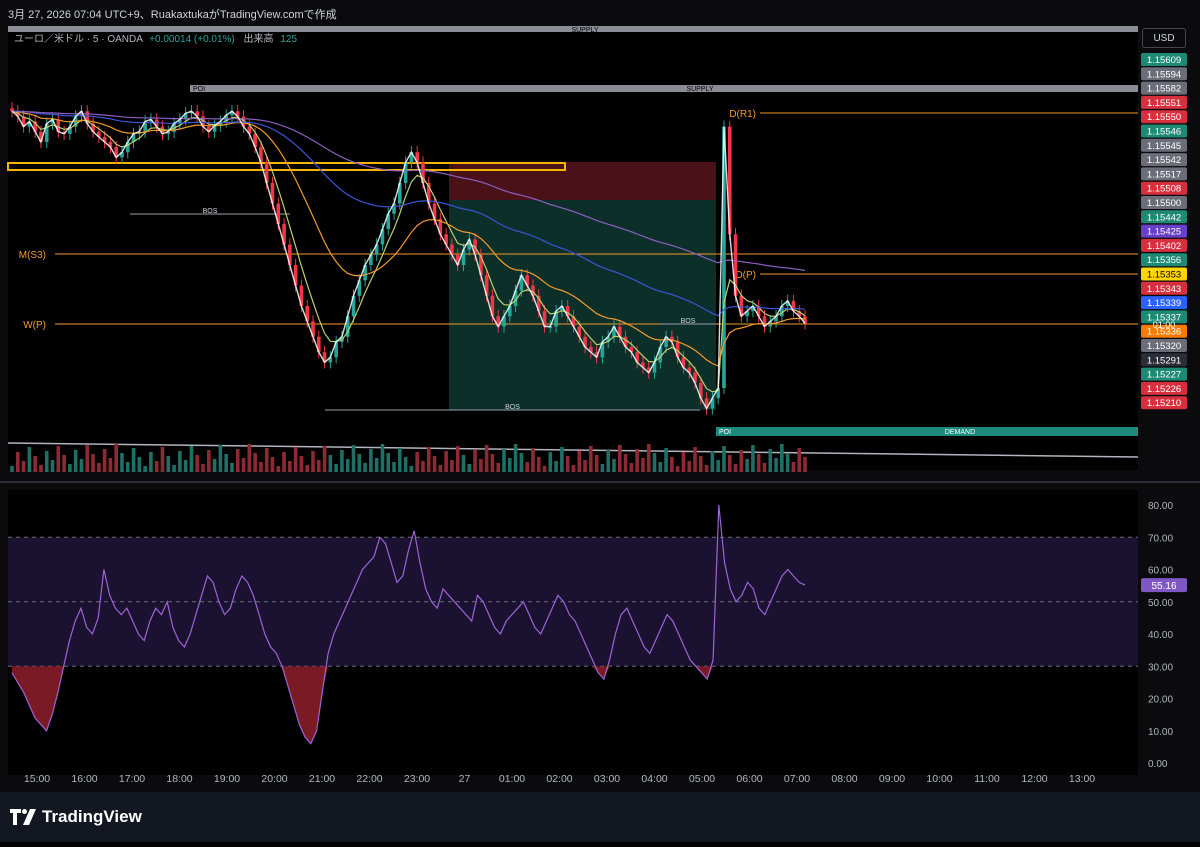  What do you see at coordinates (1164, 160) in the screenshot?
I see `price-label: 1.15542` at bounding box center [1164, 160].